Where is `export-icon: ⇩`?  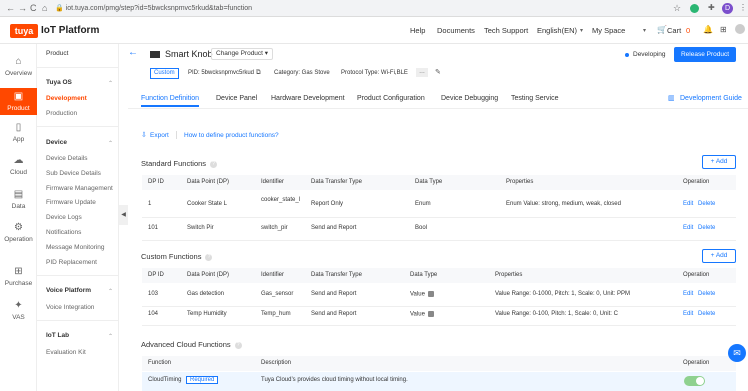
export-icon: ⇩ is located at coordinates (144, 135).